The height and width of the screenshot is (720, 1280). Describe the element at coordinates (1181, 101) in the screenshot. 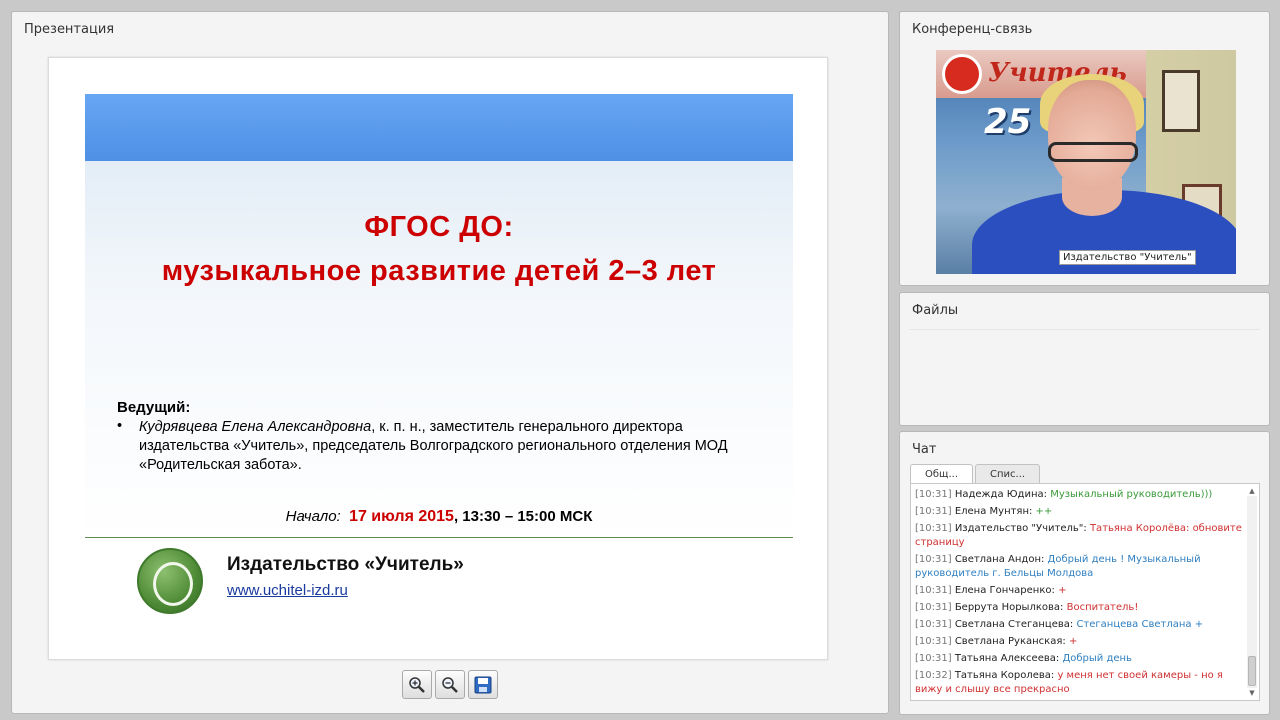

I see `wall-frame` at that location.